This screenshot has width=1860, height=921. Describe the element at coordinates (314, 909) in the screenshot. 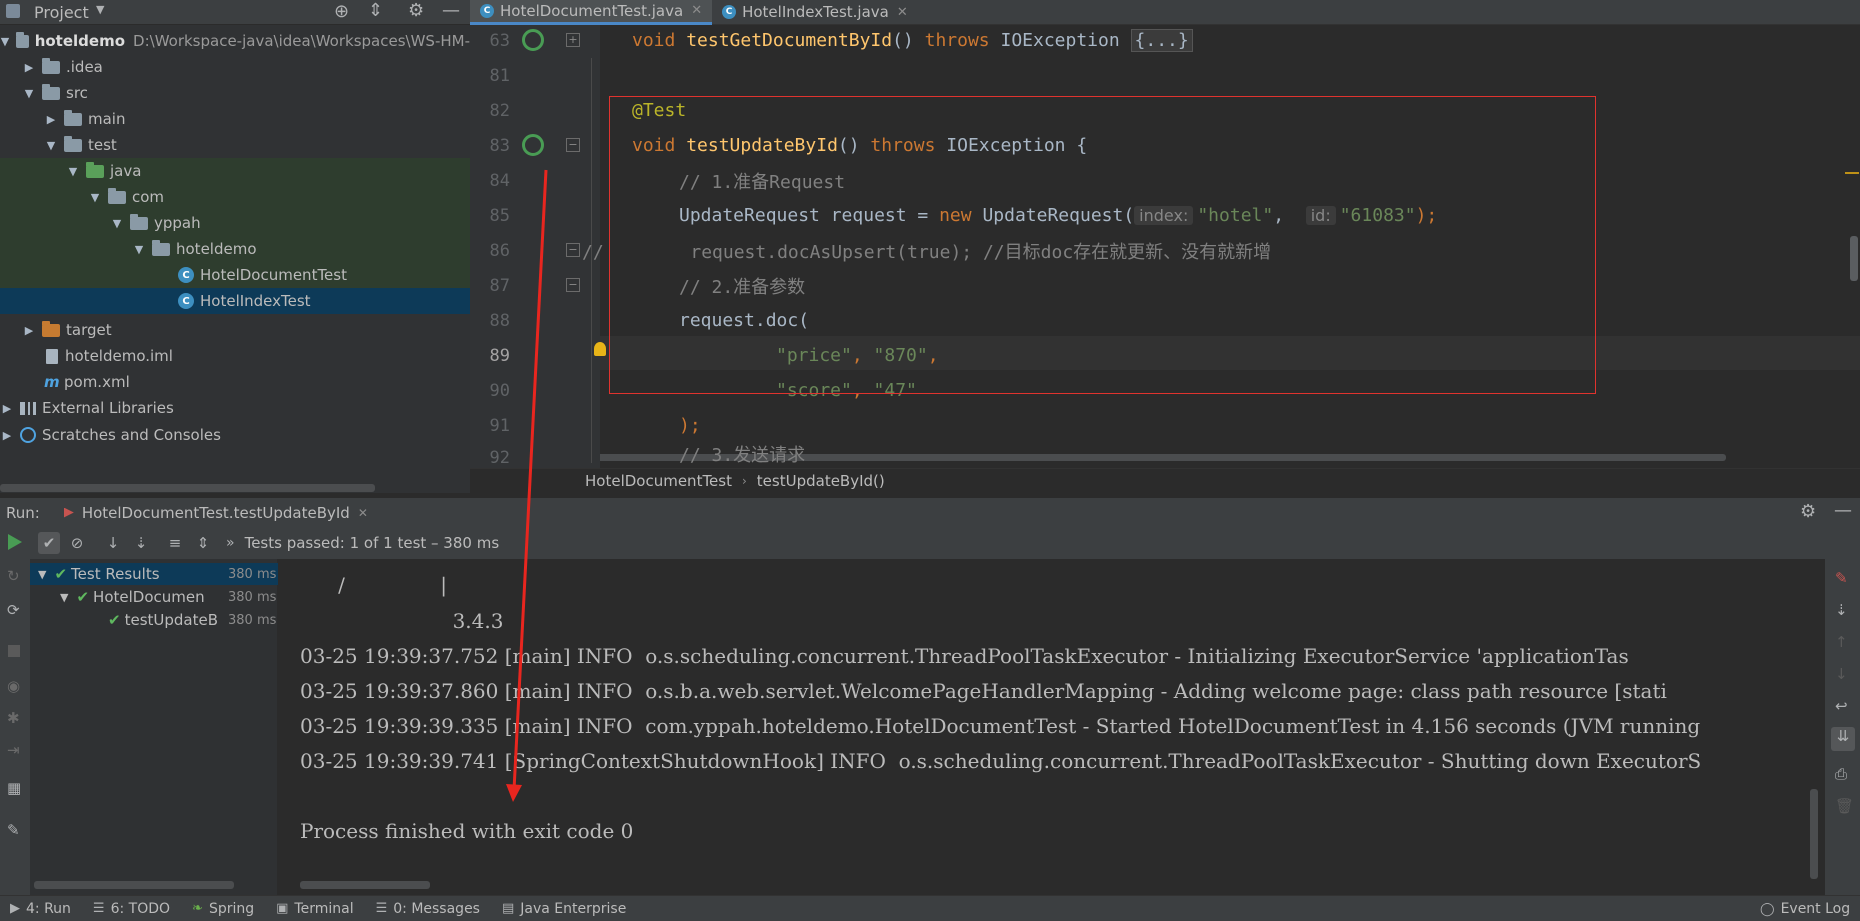

I see `tool-window-terminal: ▣ Terminal` at that location.